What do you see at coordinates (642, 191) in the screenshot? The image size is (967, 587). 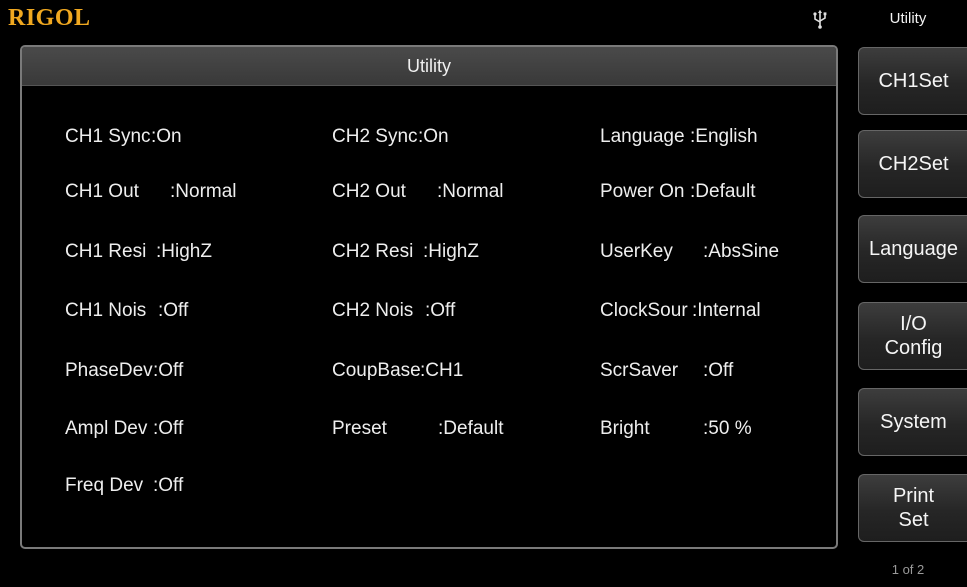 I see `param-label: Power On` at bounding box center [642, 191].